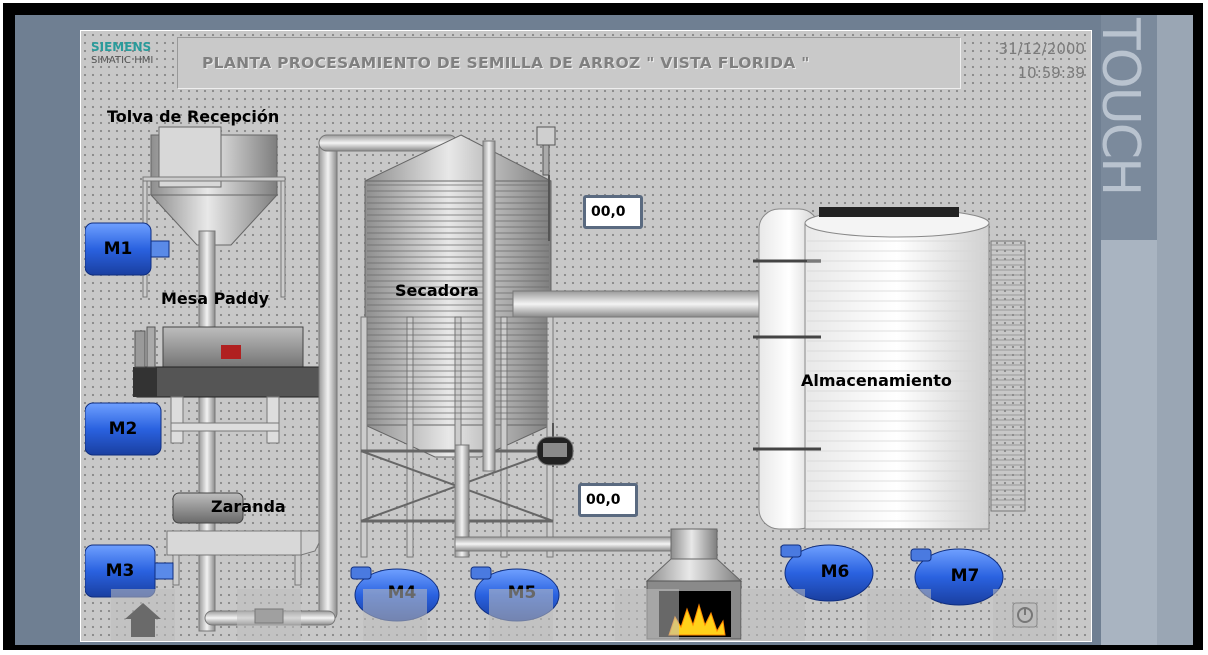 The height and width of the screenshot is (655, 1208). I want to click on power-icon, so click(1025, 615).